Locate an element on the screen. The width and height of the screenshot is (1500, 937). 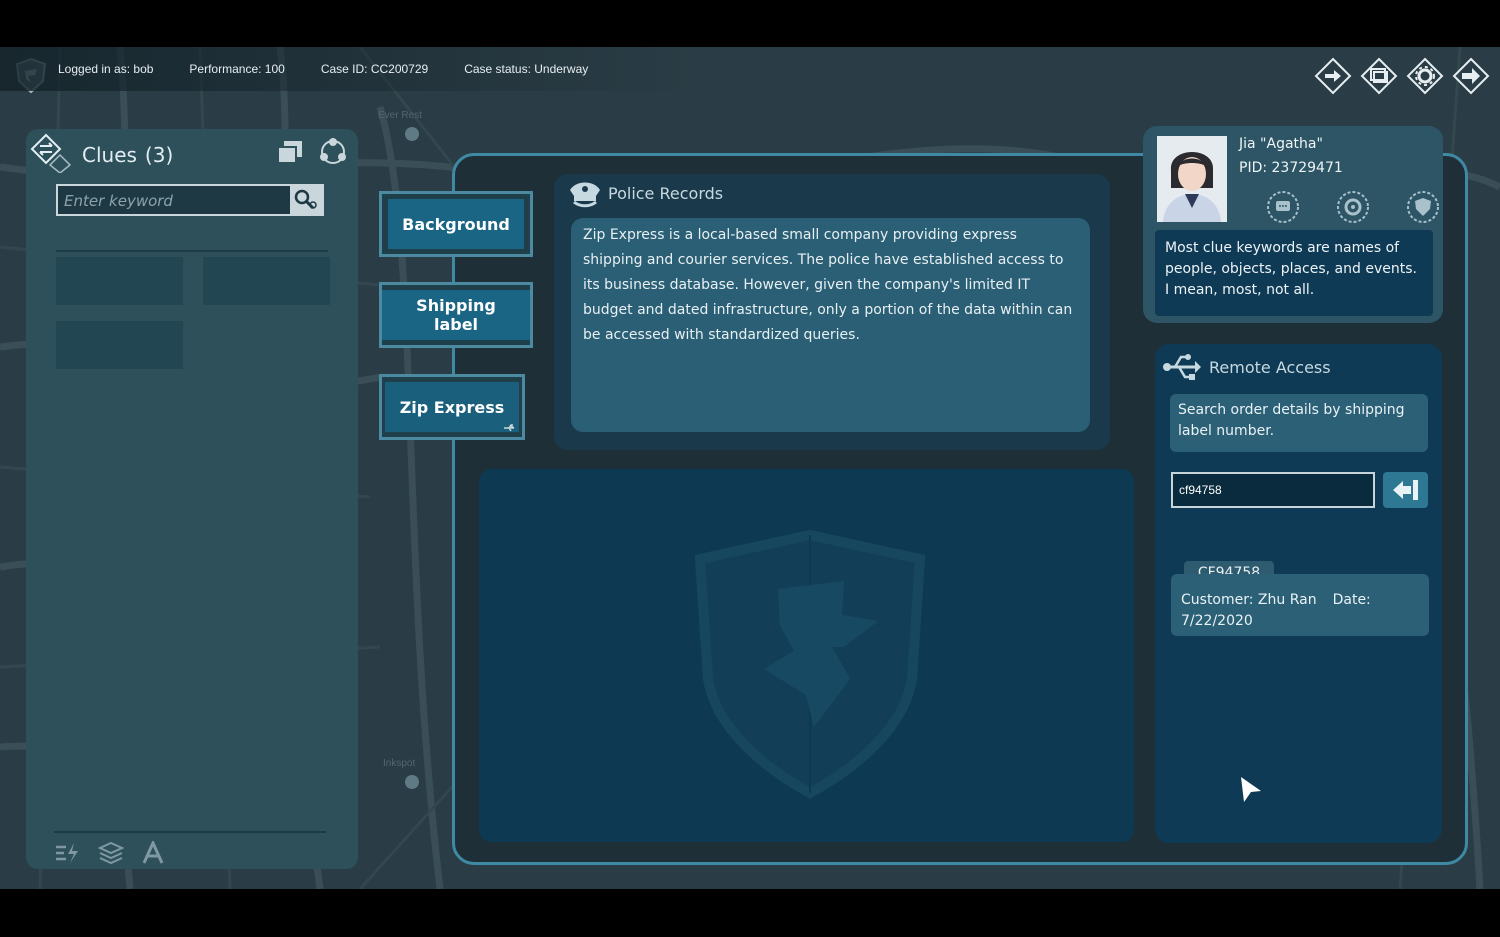
performance-label: Performance: 100 is located at coordinates (237, 69).